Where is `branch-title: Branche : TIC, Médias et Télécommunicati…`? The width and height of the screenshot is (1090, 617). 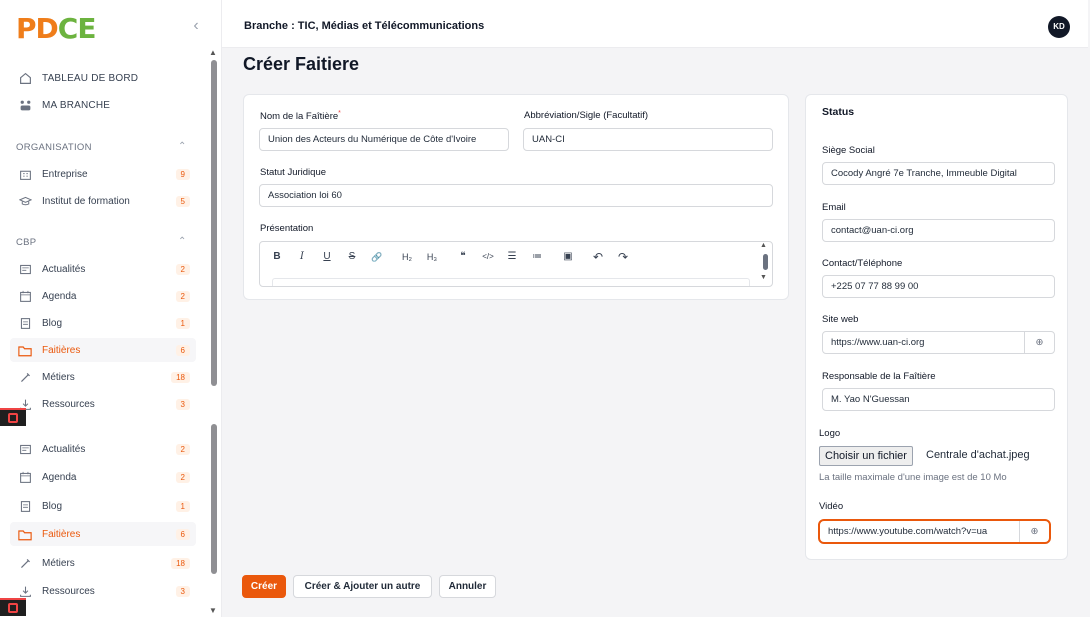 branch-title: Branche : TIC, Médias et Télécommunicati… is located at coordinates (364, 26).